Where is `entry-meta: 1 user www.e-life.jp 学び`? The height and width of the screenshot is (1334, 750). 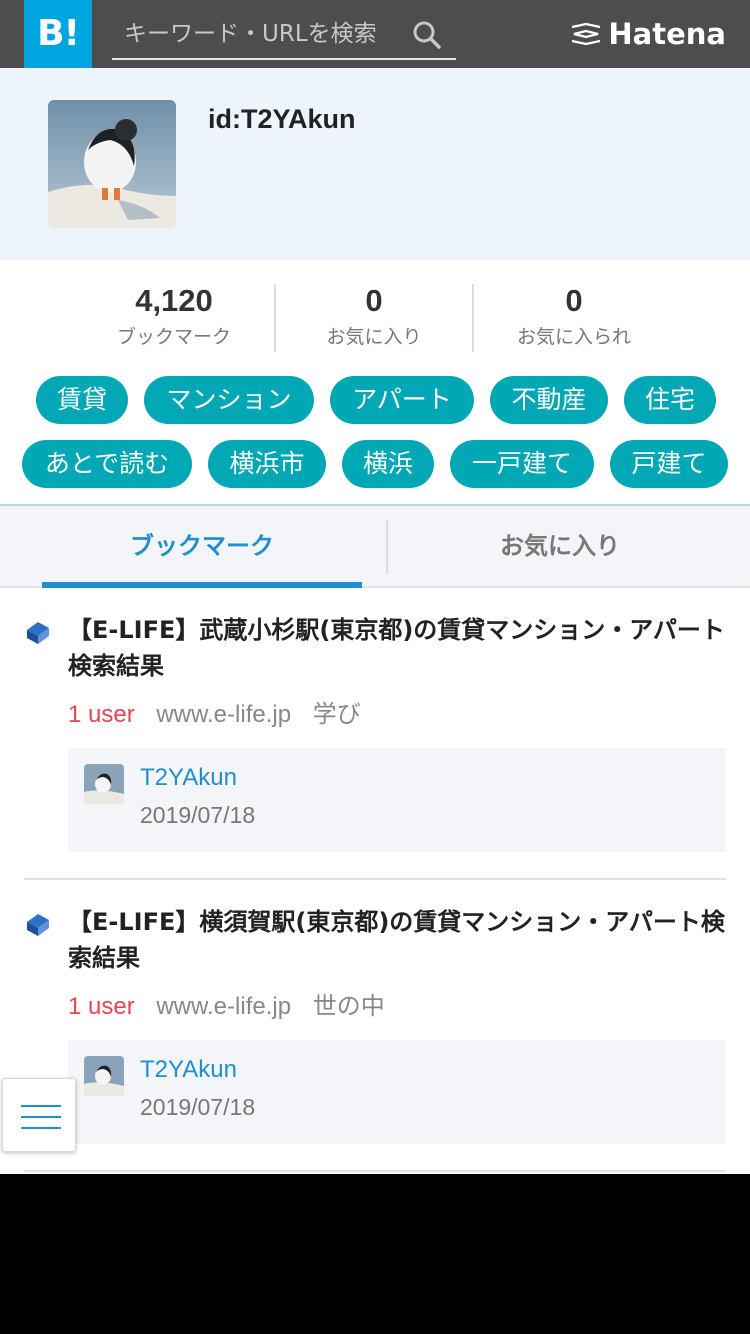 entry-meta: 1 user www.e-life.jp 学び is located at coordinates (214, 714).